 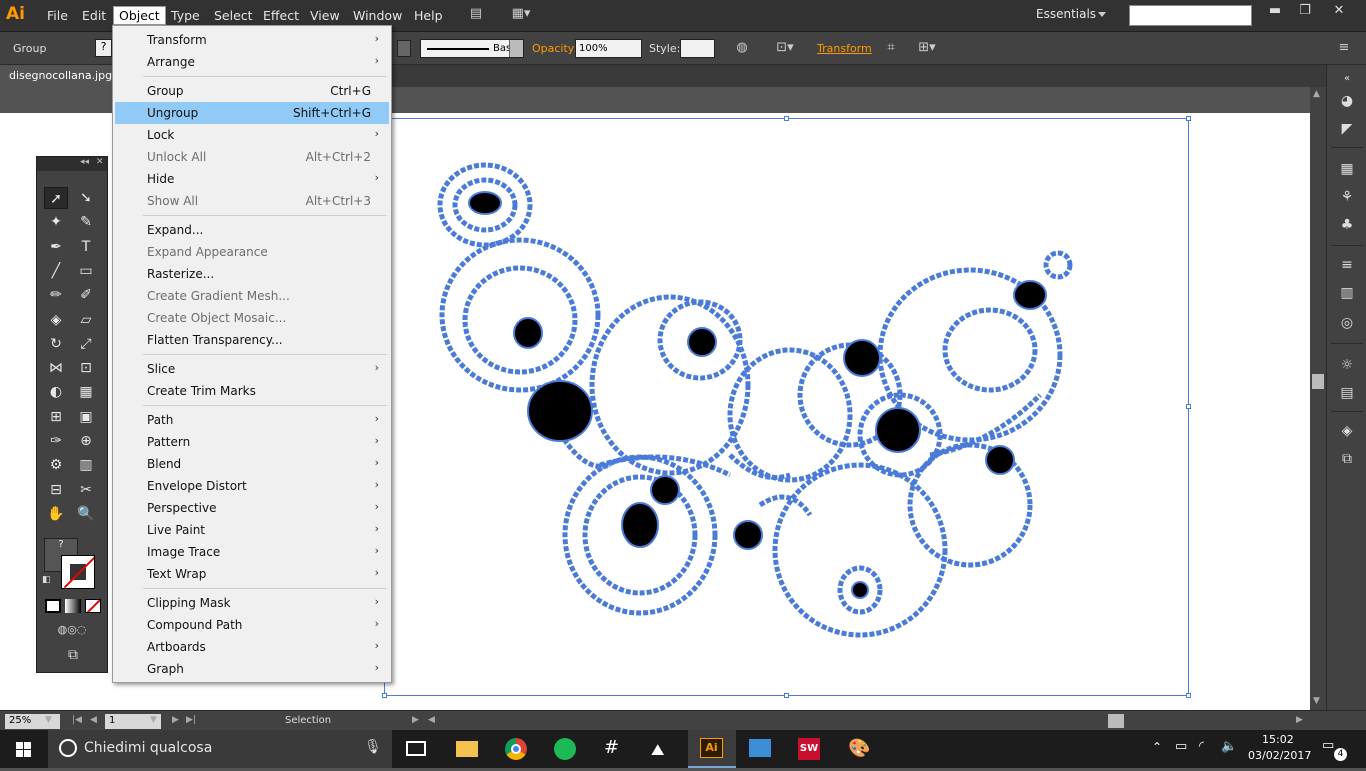 What do you see at coordinates (1318, 381) in the screenshot?
I see `scrollbar-thumb` at bounding box center [1318, 381].